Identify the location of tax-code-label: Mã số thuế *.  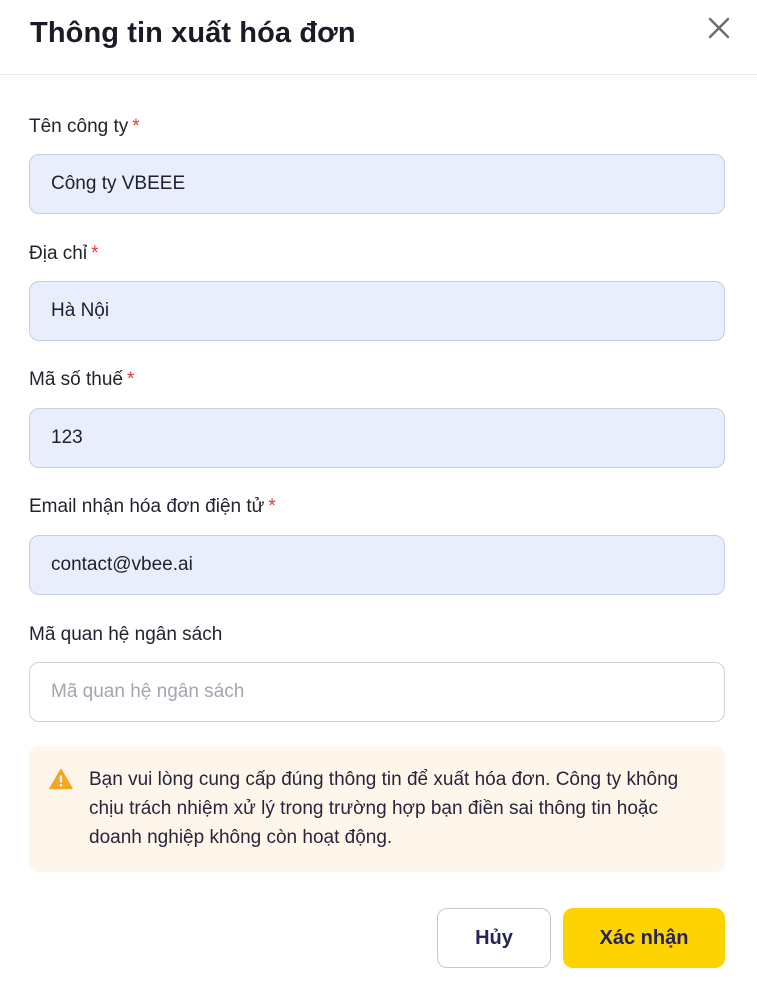
(81, 380).